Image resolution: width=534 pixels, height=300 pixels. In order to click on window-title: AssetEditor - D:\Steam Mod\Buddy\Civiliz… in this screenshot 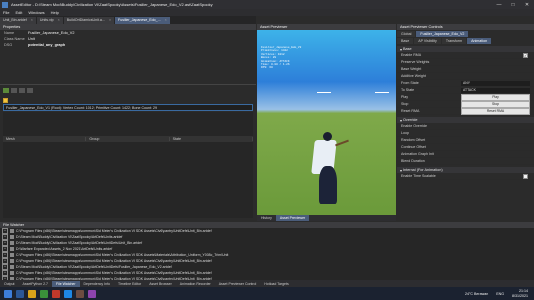, I will do `click(112, 4)`.